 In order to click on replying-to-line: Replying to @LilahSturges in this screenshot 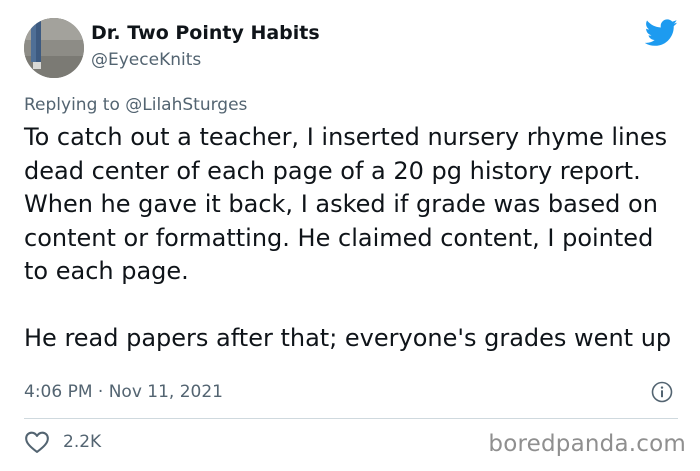, I will do `click(135, 105)`.